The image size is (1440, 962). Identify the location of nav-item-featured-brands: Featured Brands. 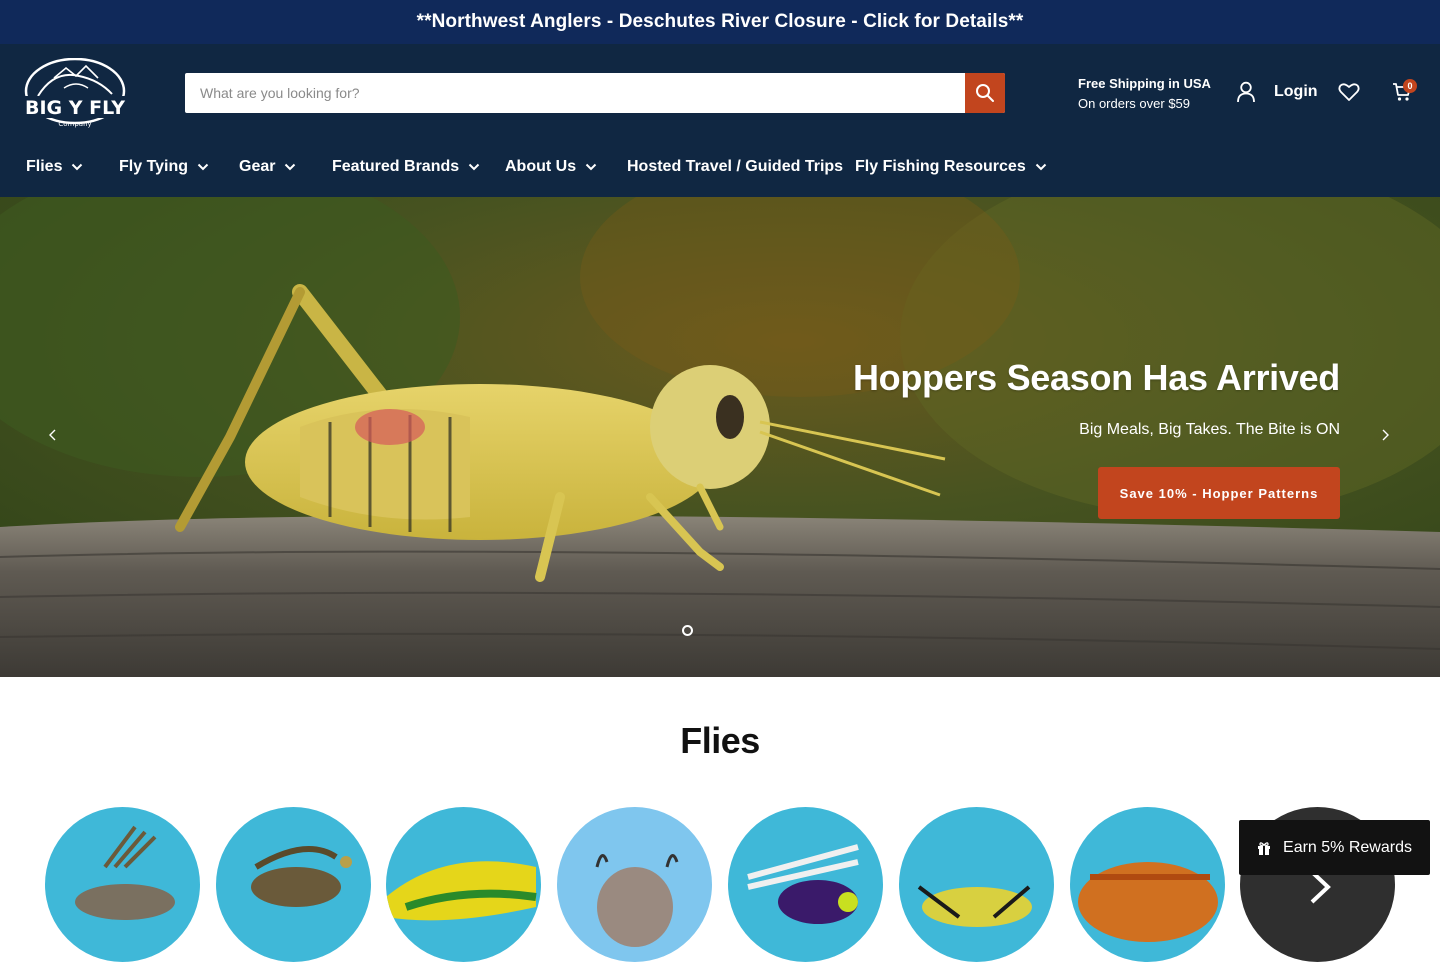
(406, 167).